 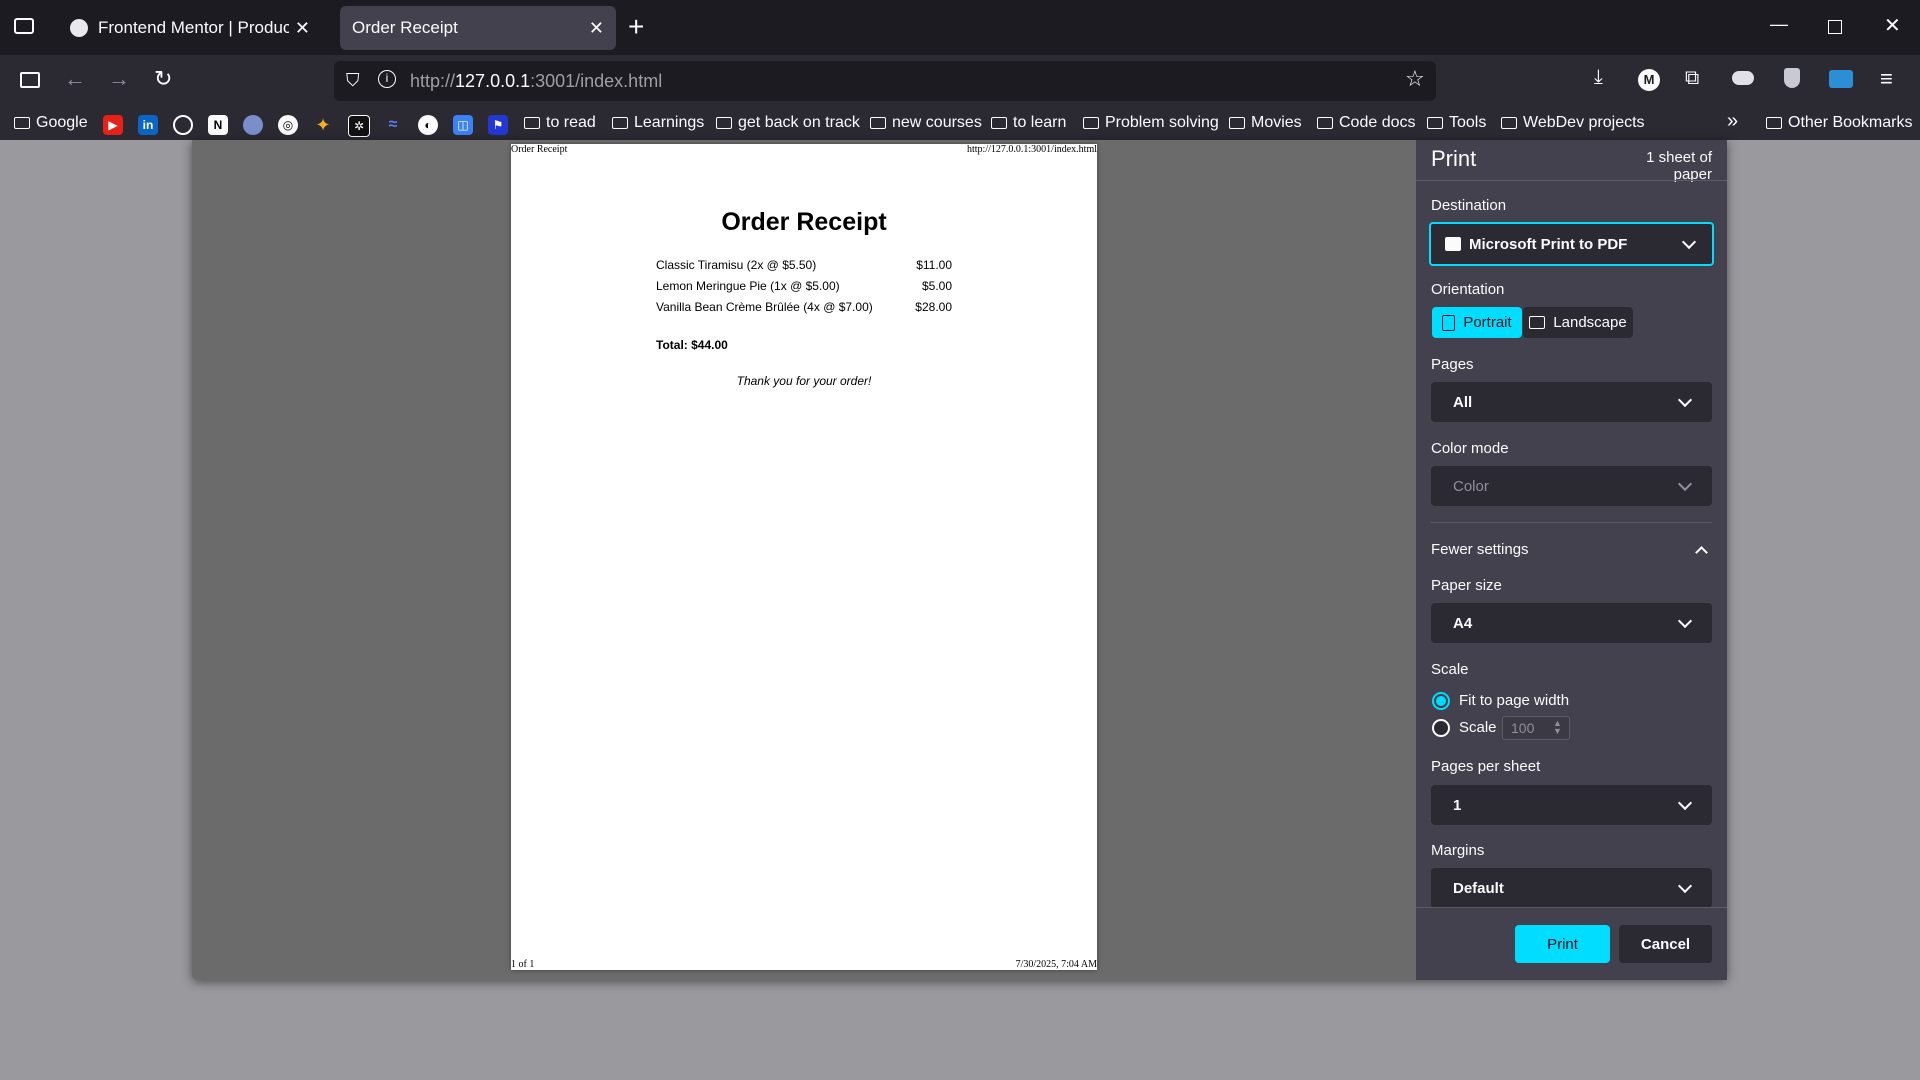 What do you see at coordinates (1557, 727) in the screenshot?
I see `spinner-icon: ▲ ▼` at bounding box center [1557, 727].